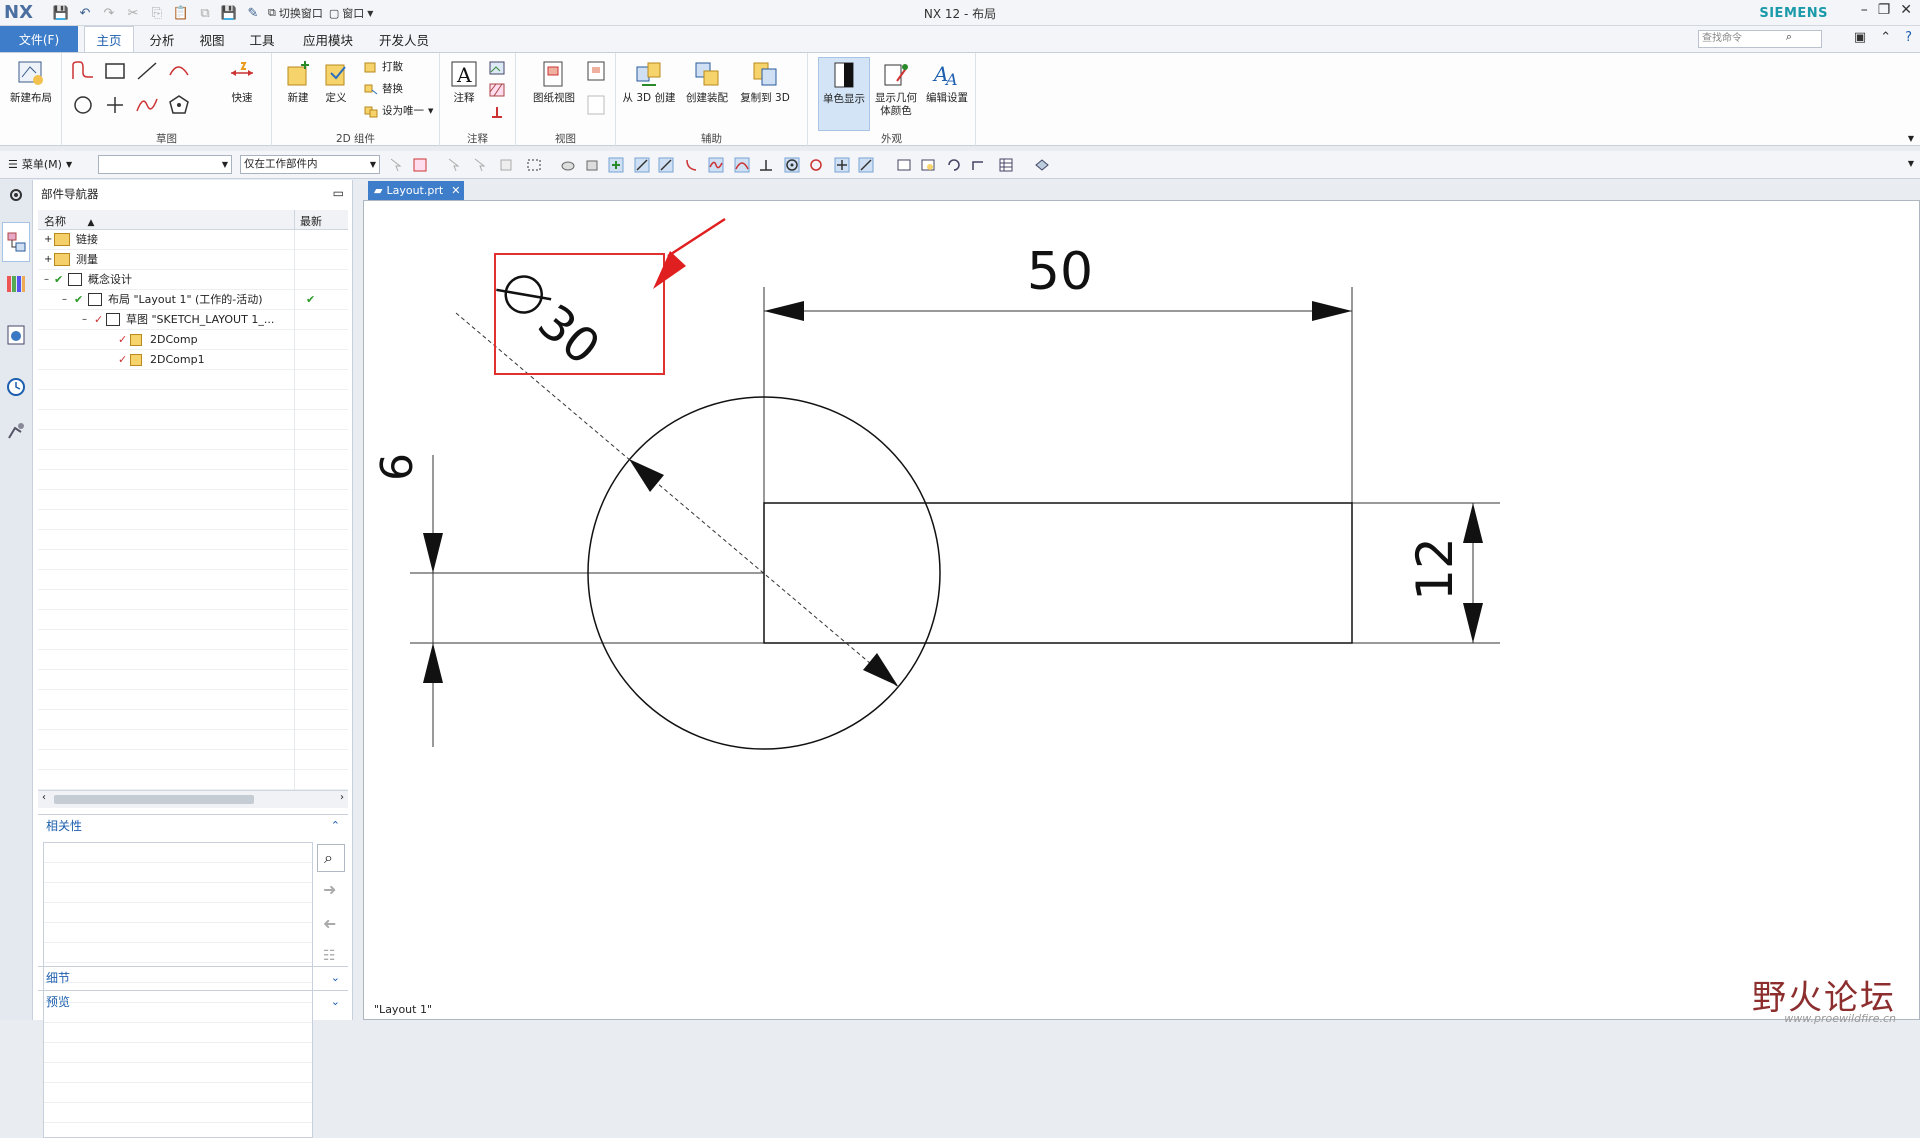 The height and width of the screenshot is (1138, 1920). What do you see at coordinates (193, 300) in the screenshot?
I see `tree-row-layout-1: – ✔ 布局 "Layout 1" (工作的-活动) ✔` at bounding box center [193, 300].